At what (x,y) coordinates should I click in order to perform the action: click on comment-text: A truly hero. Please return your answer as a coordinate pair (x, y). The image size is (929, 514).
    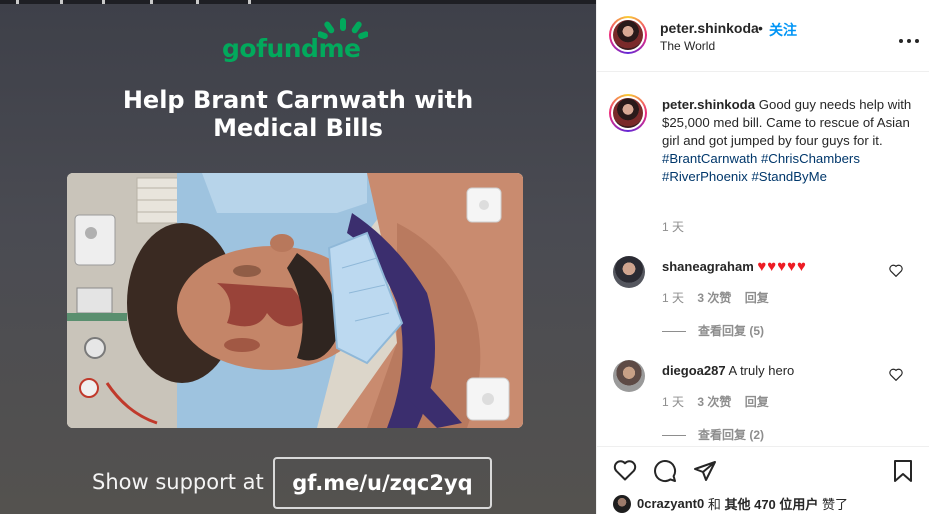
    Looking at the image, I should click on (761, 370).